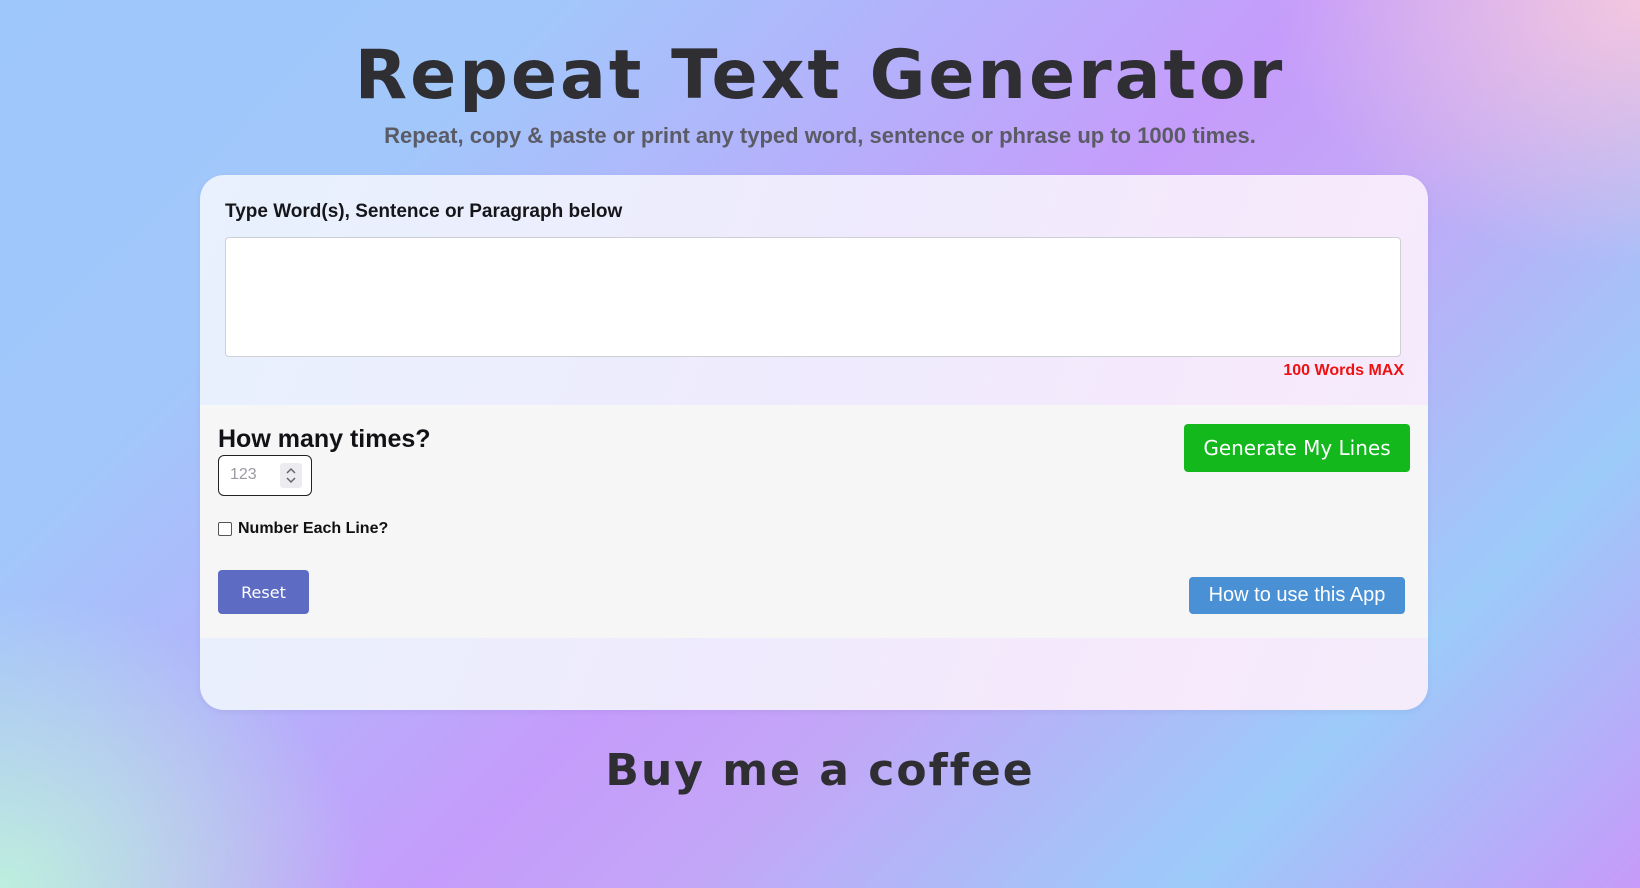 The width and height of the screenshot is (1640, 888). Describe the element at coordinates (1297, 595) in the screenshot. I see `how-to-use-button: How to use this App` at that location.